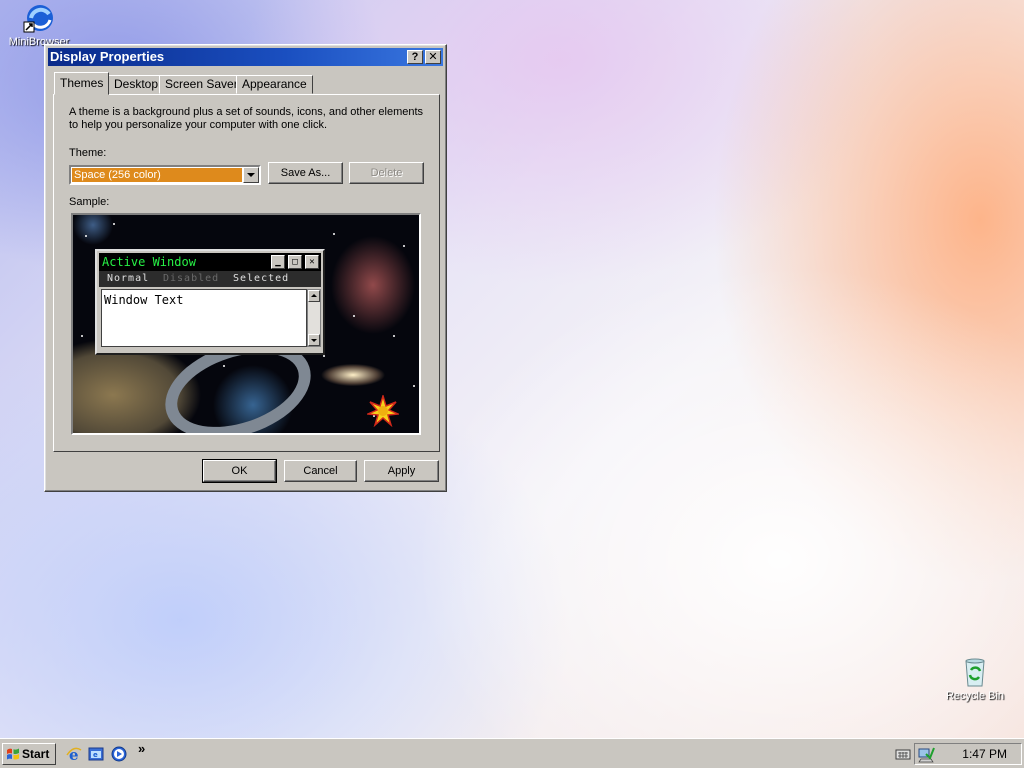 This screenshot has width=1024, height=768. What do you see at coordinates (903, 754) in the screenshot?
I see `keyboard-icon` at bounding box center [903, 754].